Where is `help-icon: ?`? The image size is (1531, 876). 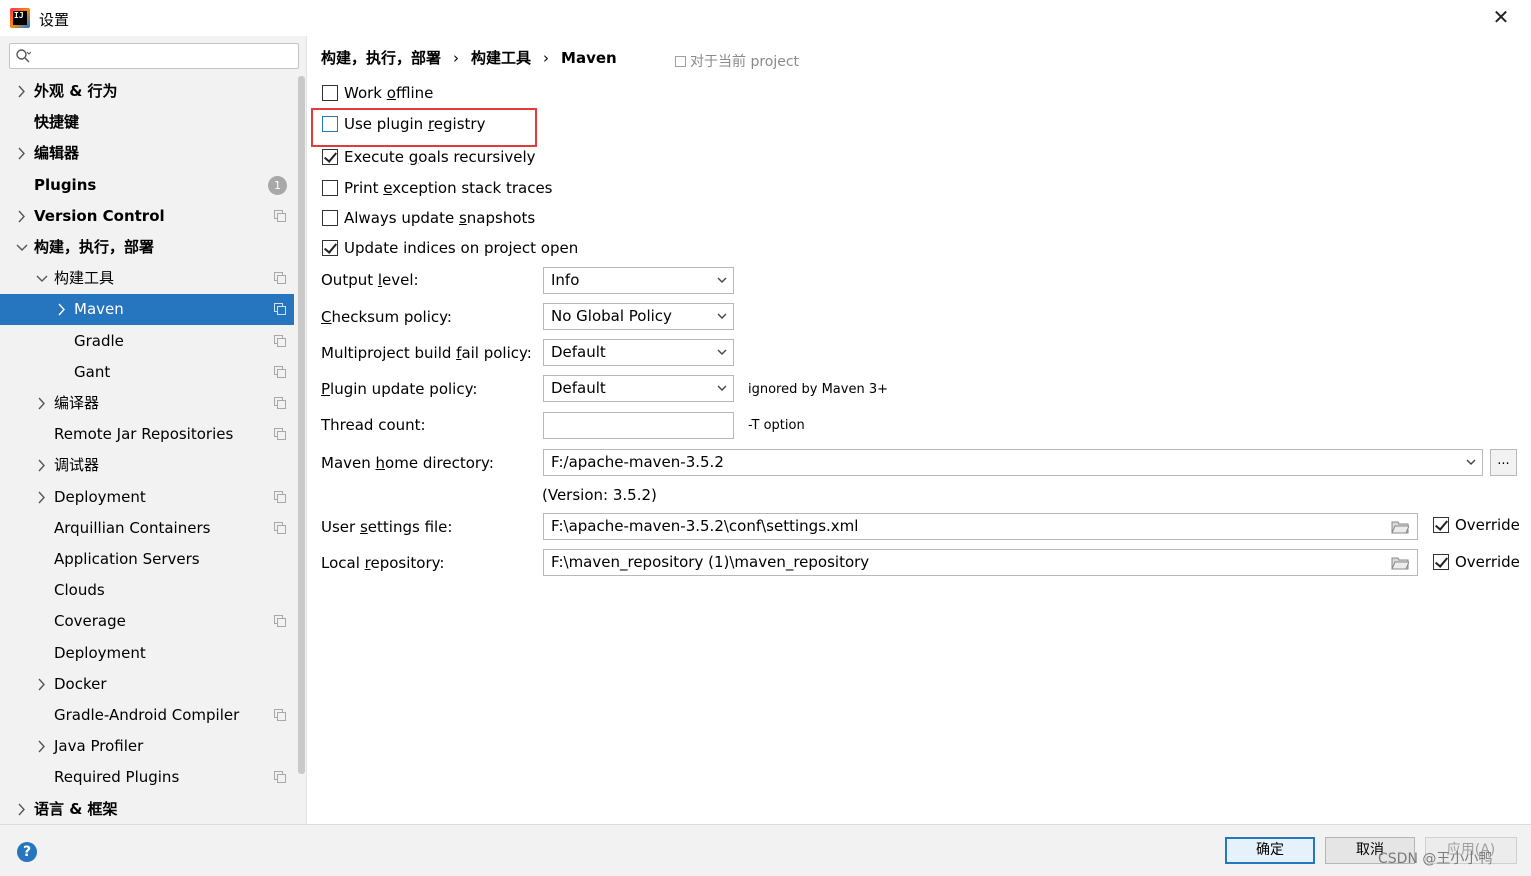
help-icon: ? is located at coordinates (27, 852).